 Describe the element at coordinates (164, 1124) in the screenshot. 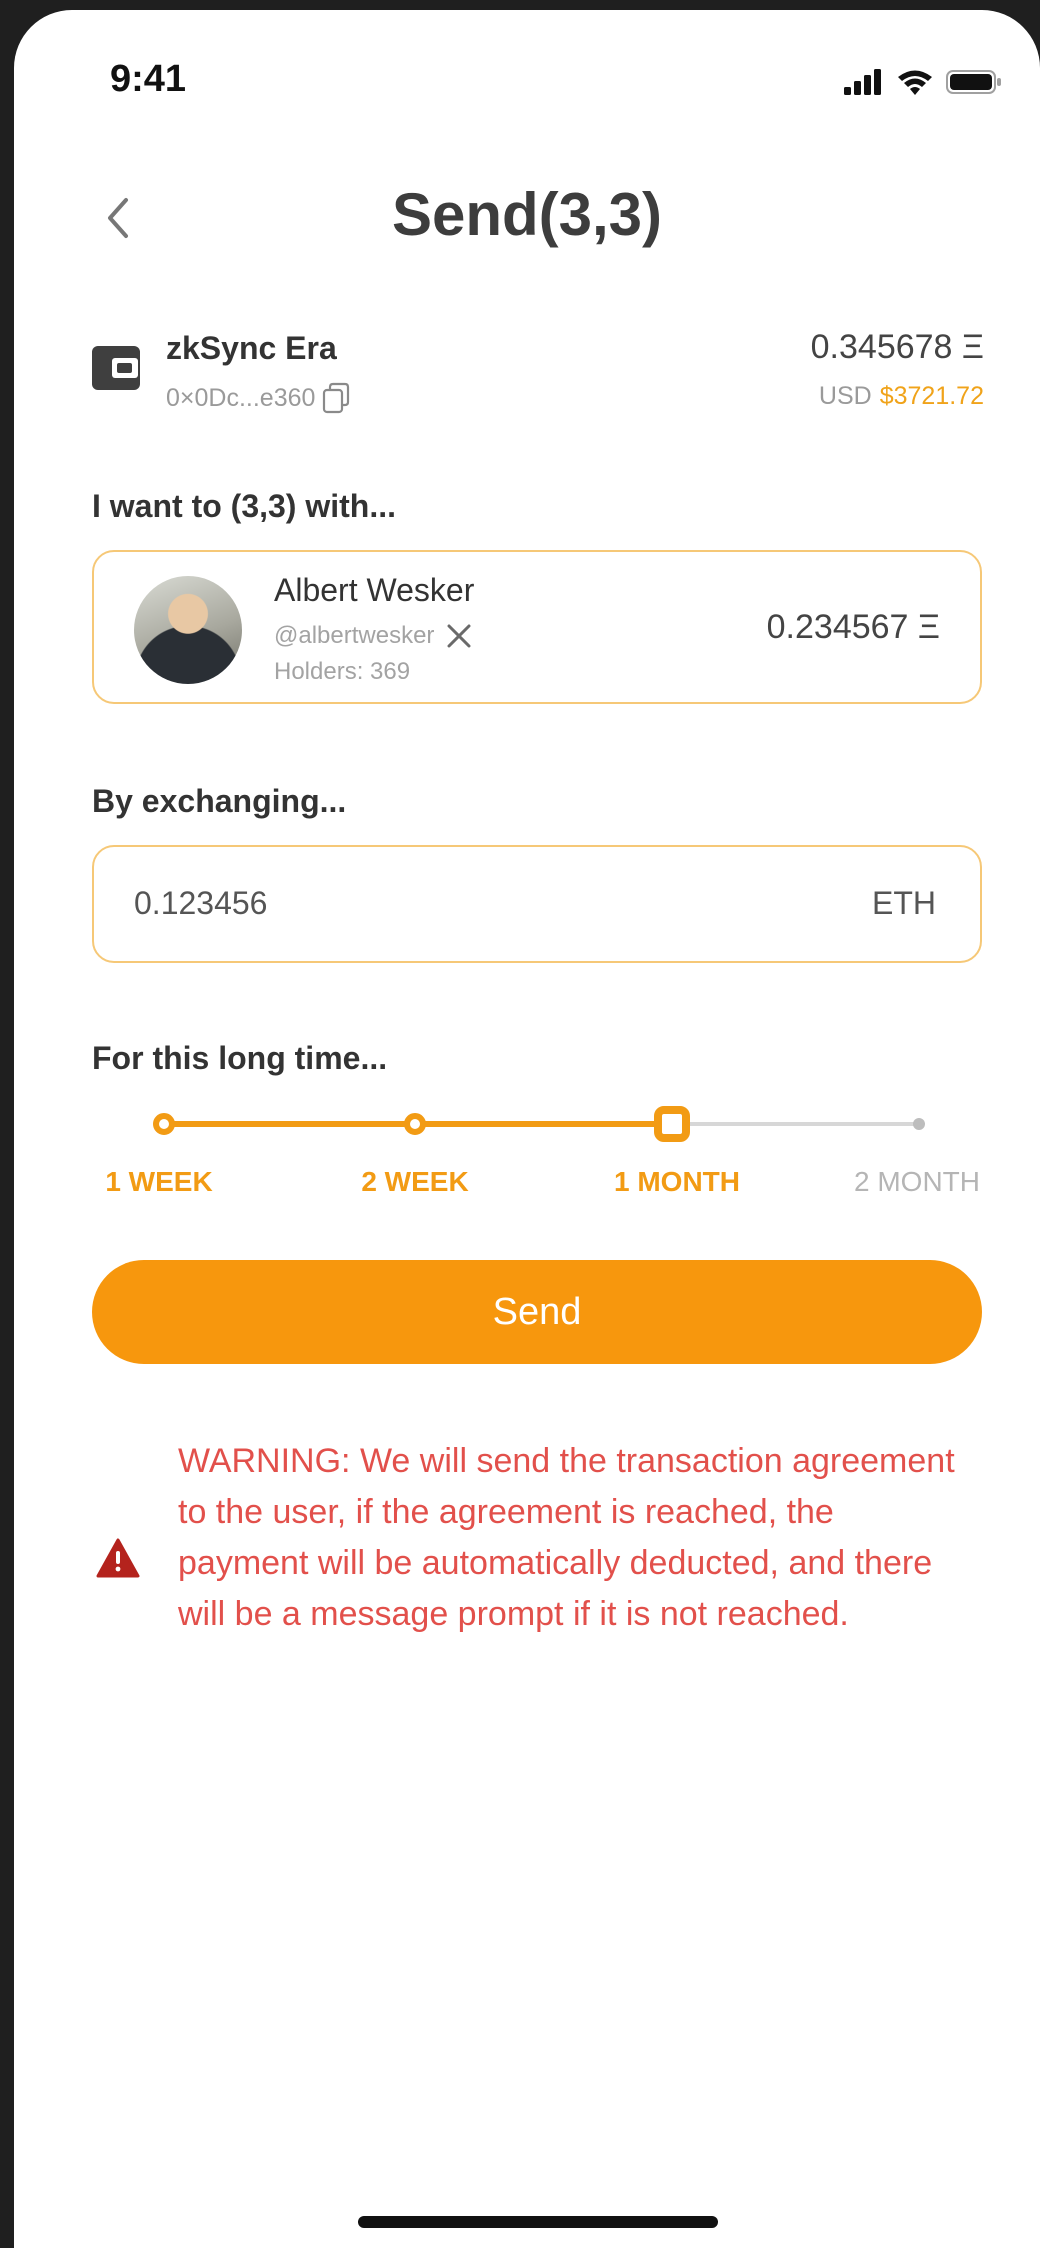

I see `duration-step-1-week` at that location.